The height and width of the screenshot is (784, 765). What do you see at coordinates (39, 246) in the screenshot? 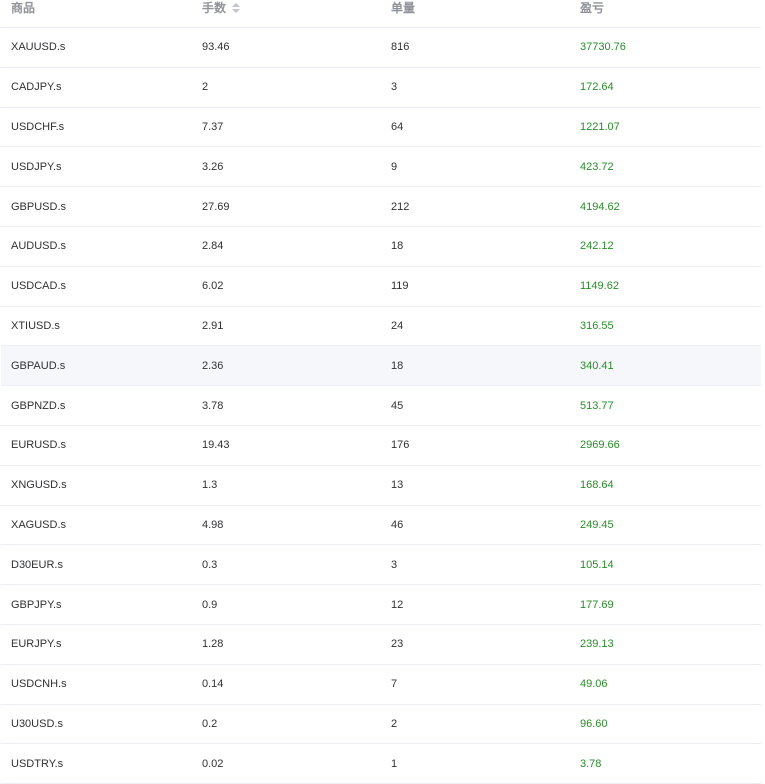
I see `cell-symbol: AUDUSD.s` at bounding box center [39, 246].